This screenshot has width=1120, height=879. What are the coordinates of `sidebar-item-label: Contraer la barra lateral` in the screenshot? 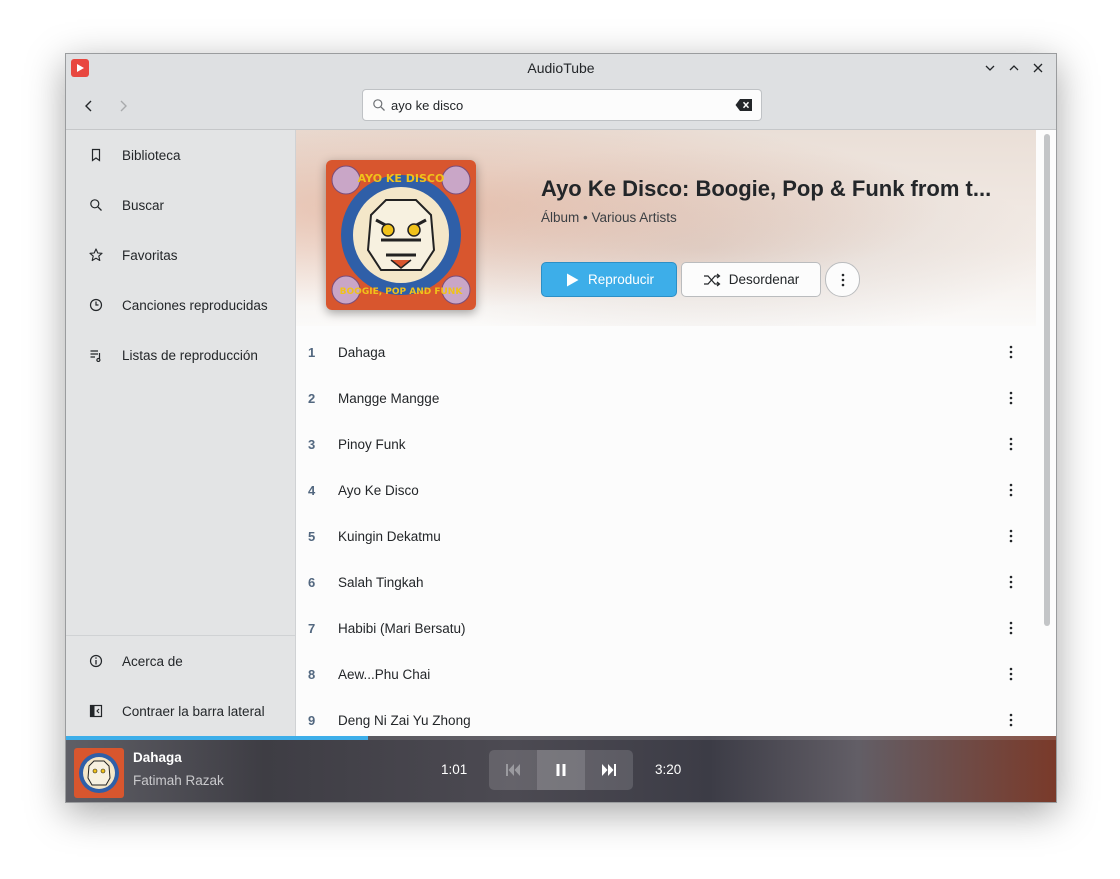 It's located at (193, 711).